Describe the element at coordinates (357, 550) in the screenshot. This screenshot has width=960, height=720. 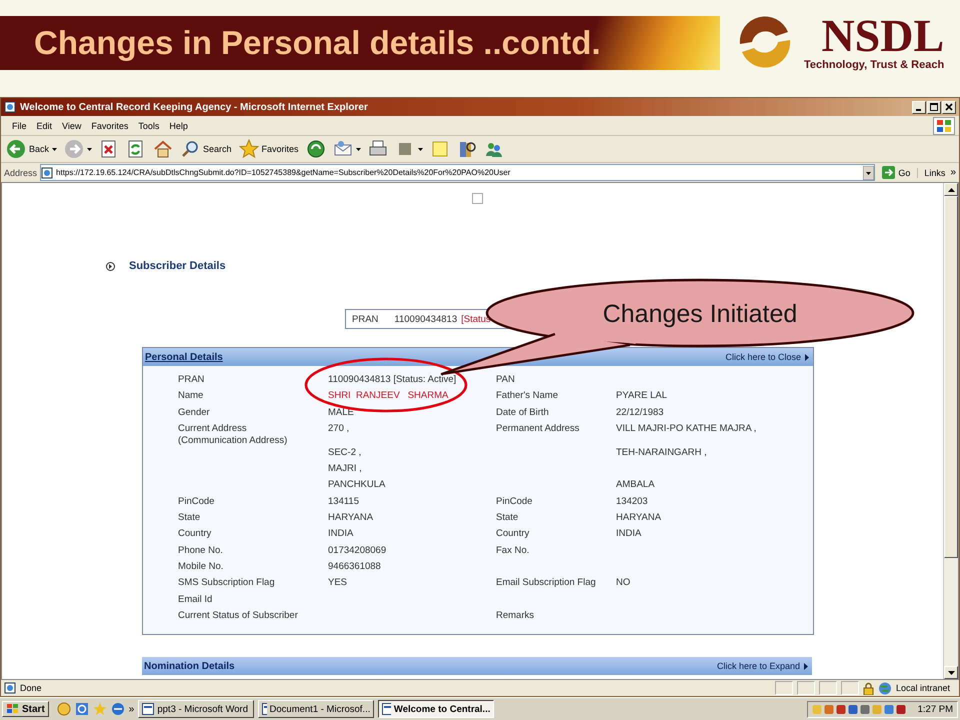
I see `field-value: 01734208069` at that location.